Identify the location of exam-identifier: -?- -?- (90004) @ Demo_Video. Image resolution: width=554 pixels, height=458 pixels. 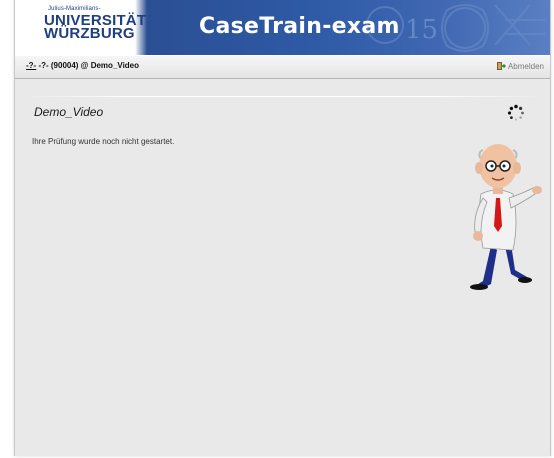
(82, 65).